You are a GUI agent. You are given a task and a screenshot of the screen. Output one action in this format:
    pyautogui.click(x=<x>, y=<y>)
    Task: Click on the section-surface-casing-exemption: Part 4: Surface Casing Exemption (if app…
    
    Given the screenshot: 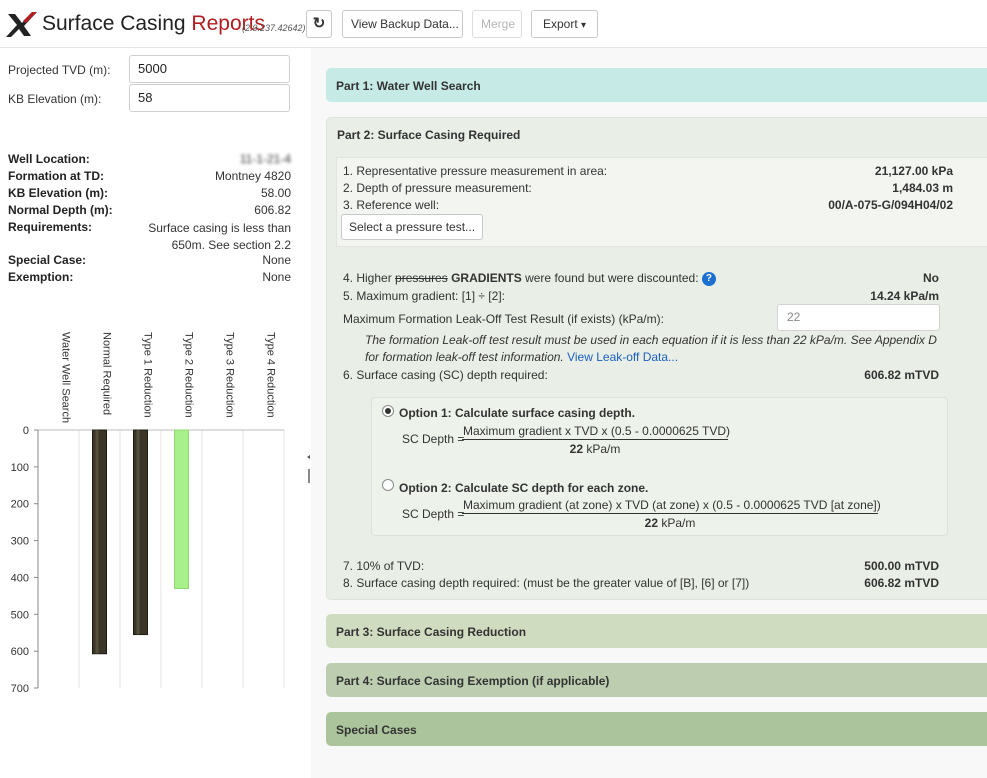 What is the action you would take?
    pyautogui.click(x=656, y=680)
    